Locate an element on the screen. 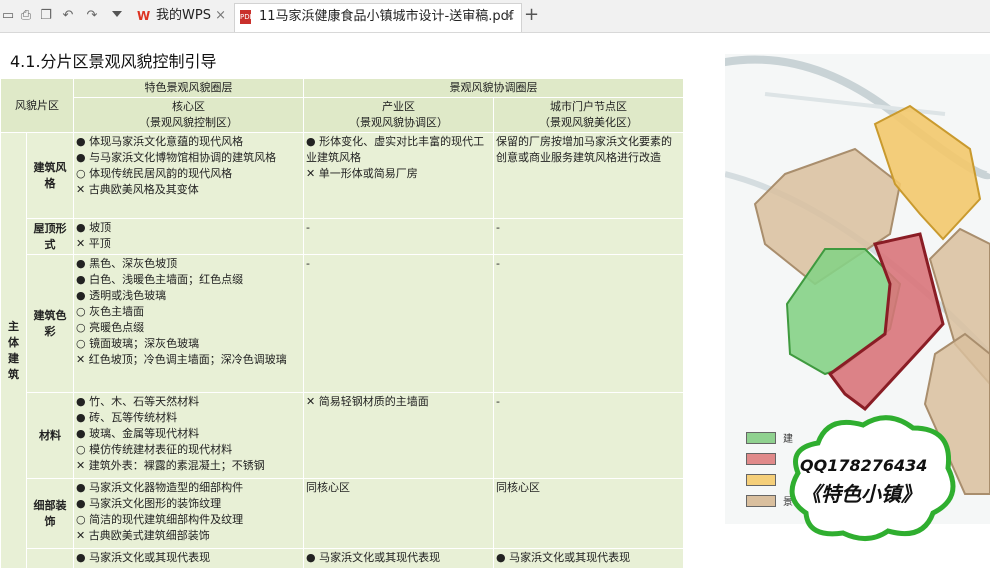 The height and width of the screenshot is (573, 990). dropdown-icon is located at coordinates (117, 14).